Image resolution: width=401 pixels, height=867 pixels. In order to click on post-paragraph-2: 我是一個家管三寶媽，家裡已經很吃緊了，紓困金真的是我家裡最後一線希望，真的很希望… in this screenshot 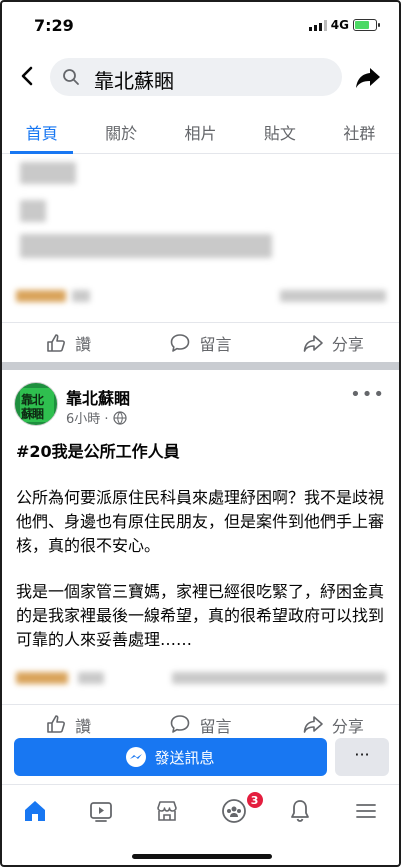, I will do `click(200, 615)`.